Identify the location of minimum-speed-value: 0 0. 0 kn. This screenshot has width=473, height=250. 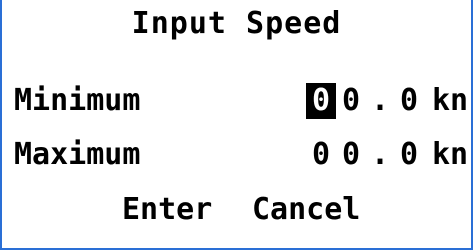
(387, 101).